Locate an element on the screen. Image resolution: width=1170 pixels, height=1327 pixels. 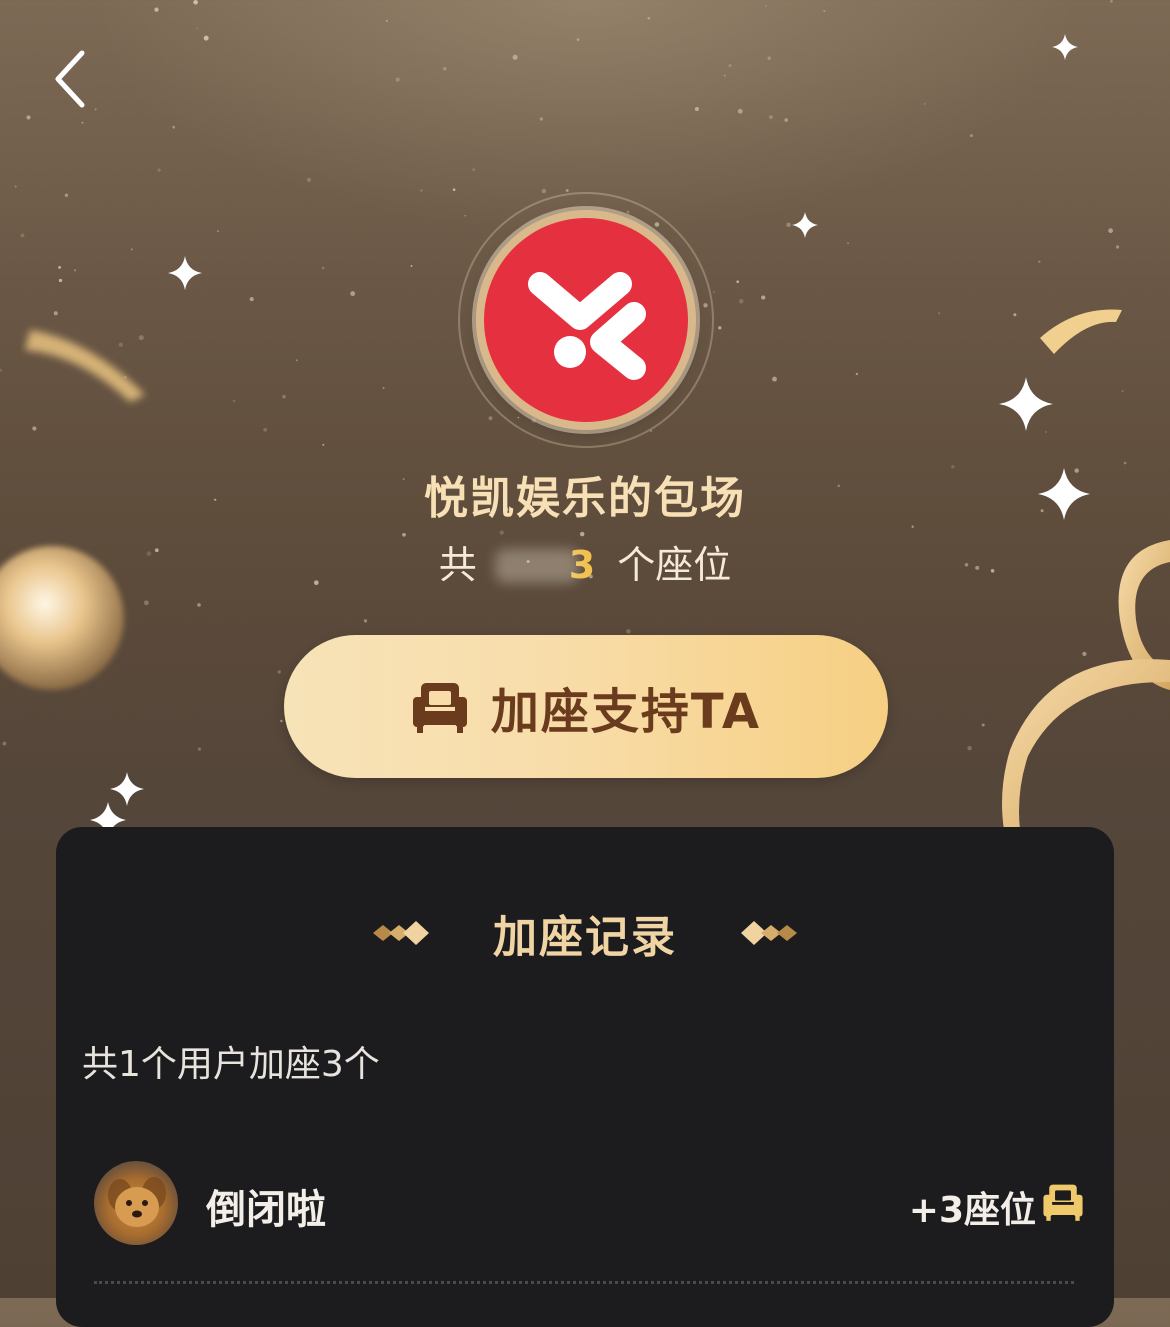
confetti-right is located at coordinates (1081, 331).